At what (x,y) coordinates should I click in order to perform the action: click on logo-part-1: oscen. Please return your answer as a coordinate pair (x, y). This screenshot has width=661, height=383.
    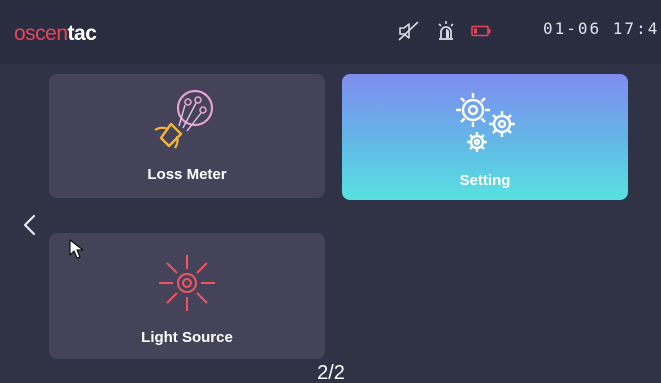
    Looking at the image, I should click on (41, 33).